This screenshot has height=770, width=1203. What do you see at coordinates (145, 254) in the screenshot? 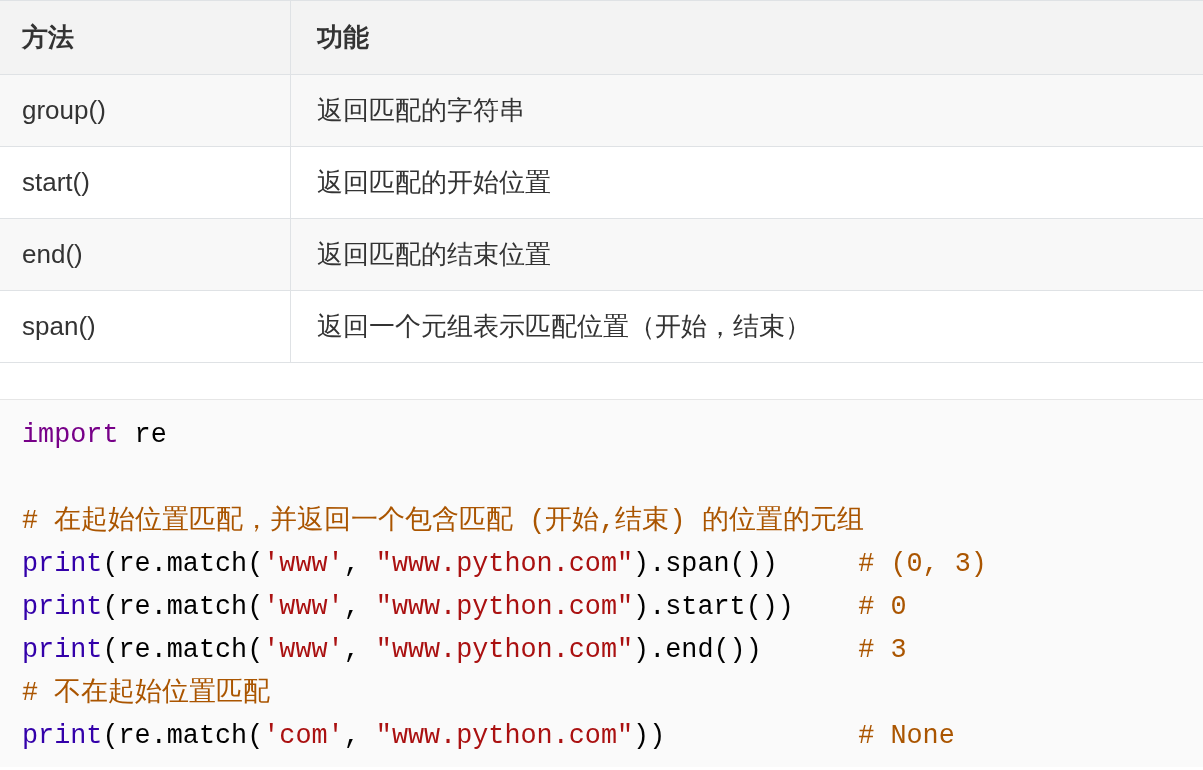
I see `table-cell: end()` at bounding box center [145, 254].